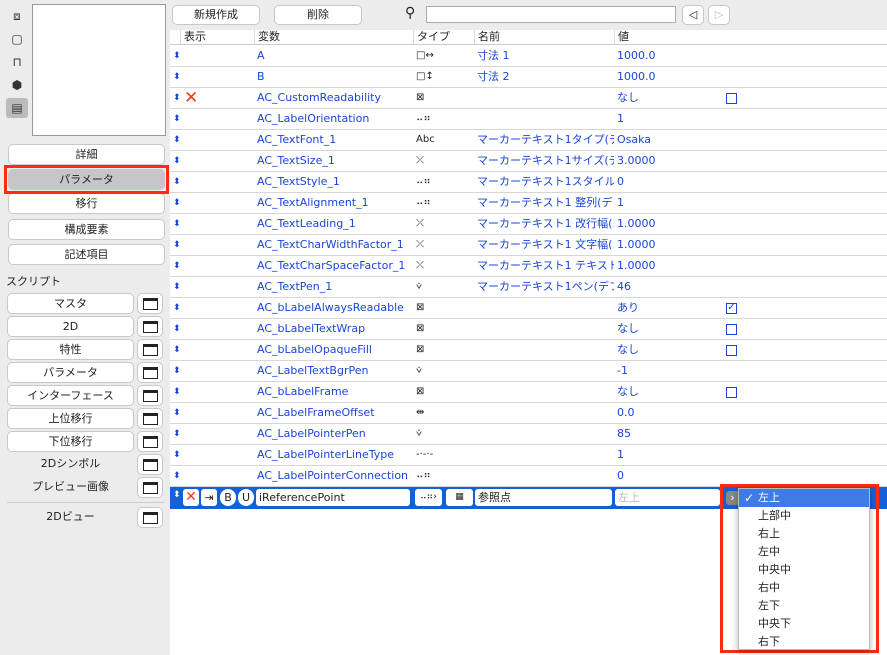  Describe the element at coordinates (528, 56) in the screenshot. I see `table-row: ⬍ A □↔ 寸法 1 1000.0` at that location.